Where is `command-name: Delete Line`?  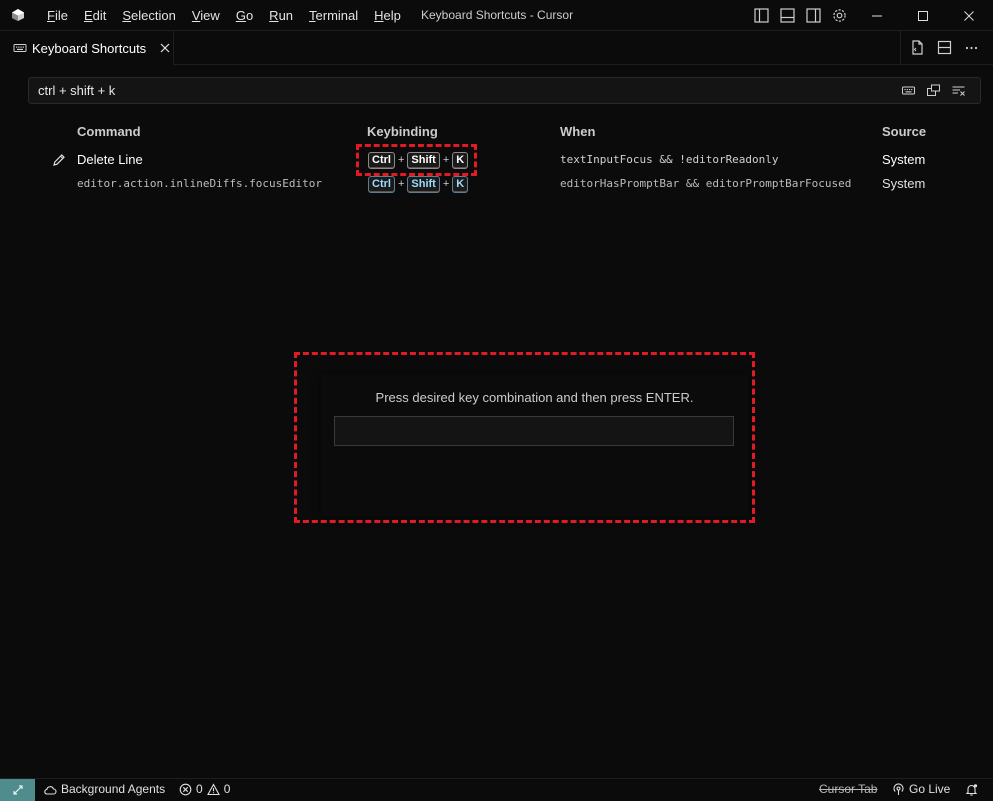
command-name: Delete Line is located at coordinates (110, 159).